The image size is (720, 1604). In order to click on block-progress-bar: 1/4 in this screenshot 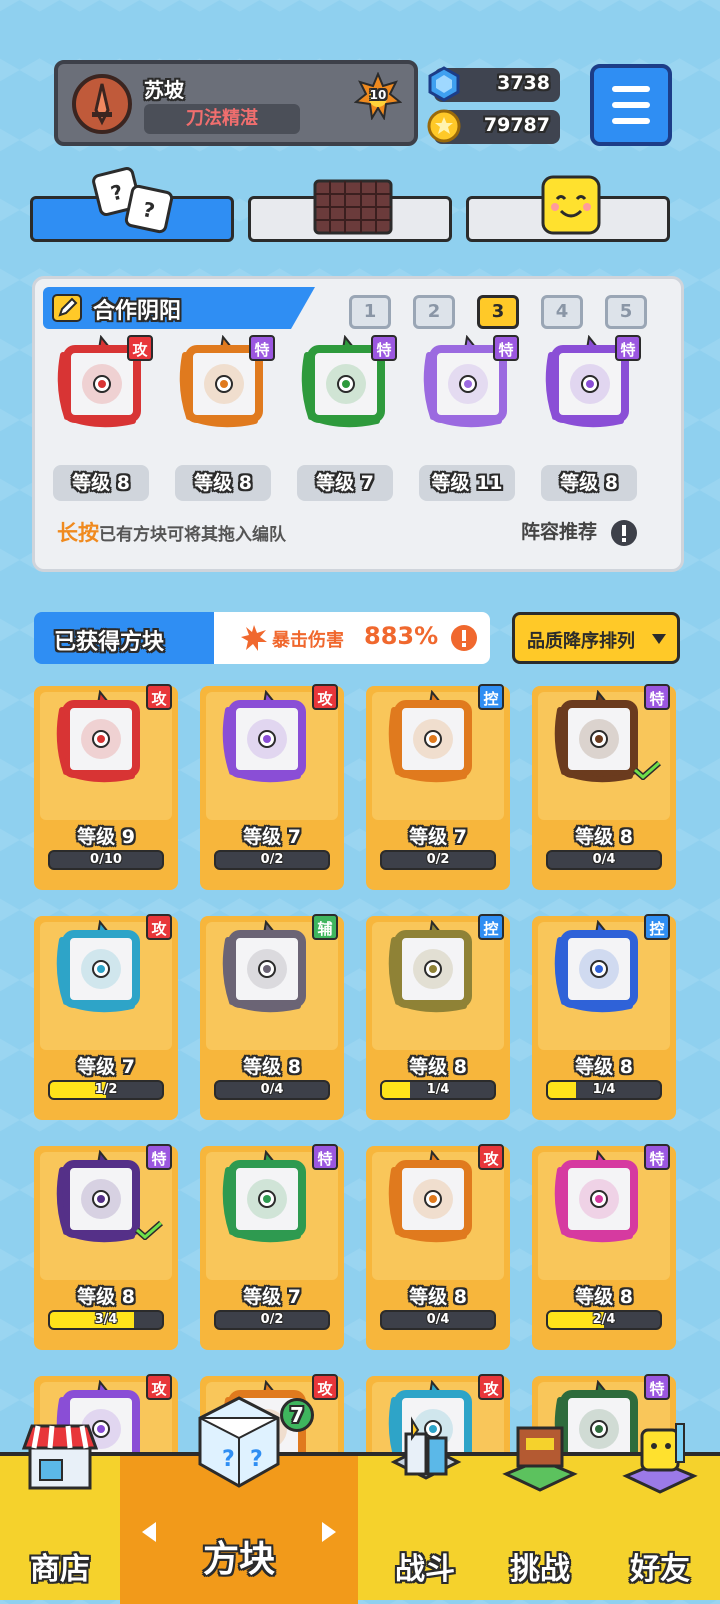, I will do `click(604, 1090)`.